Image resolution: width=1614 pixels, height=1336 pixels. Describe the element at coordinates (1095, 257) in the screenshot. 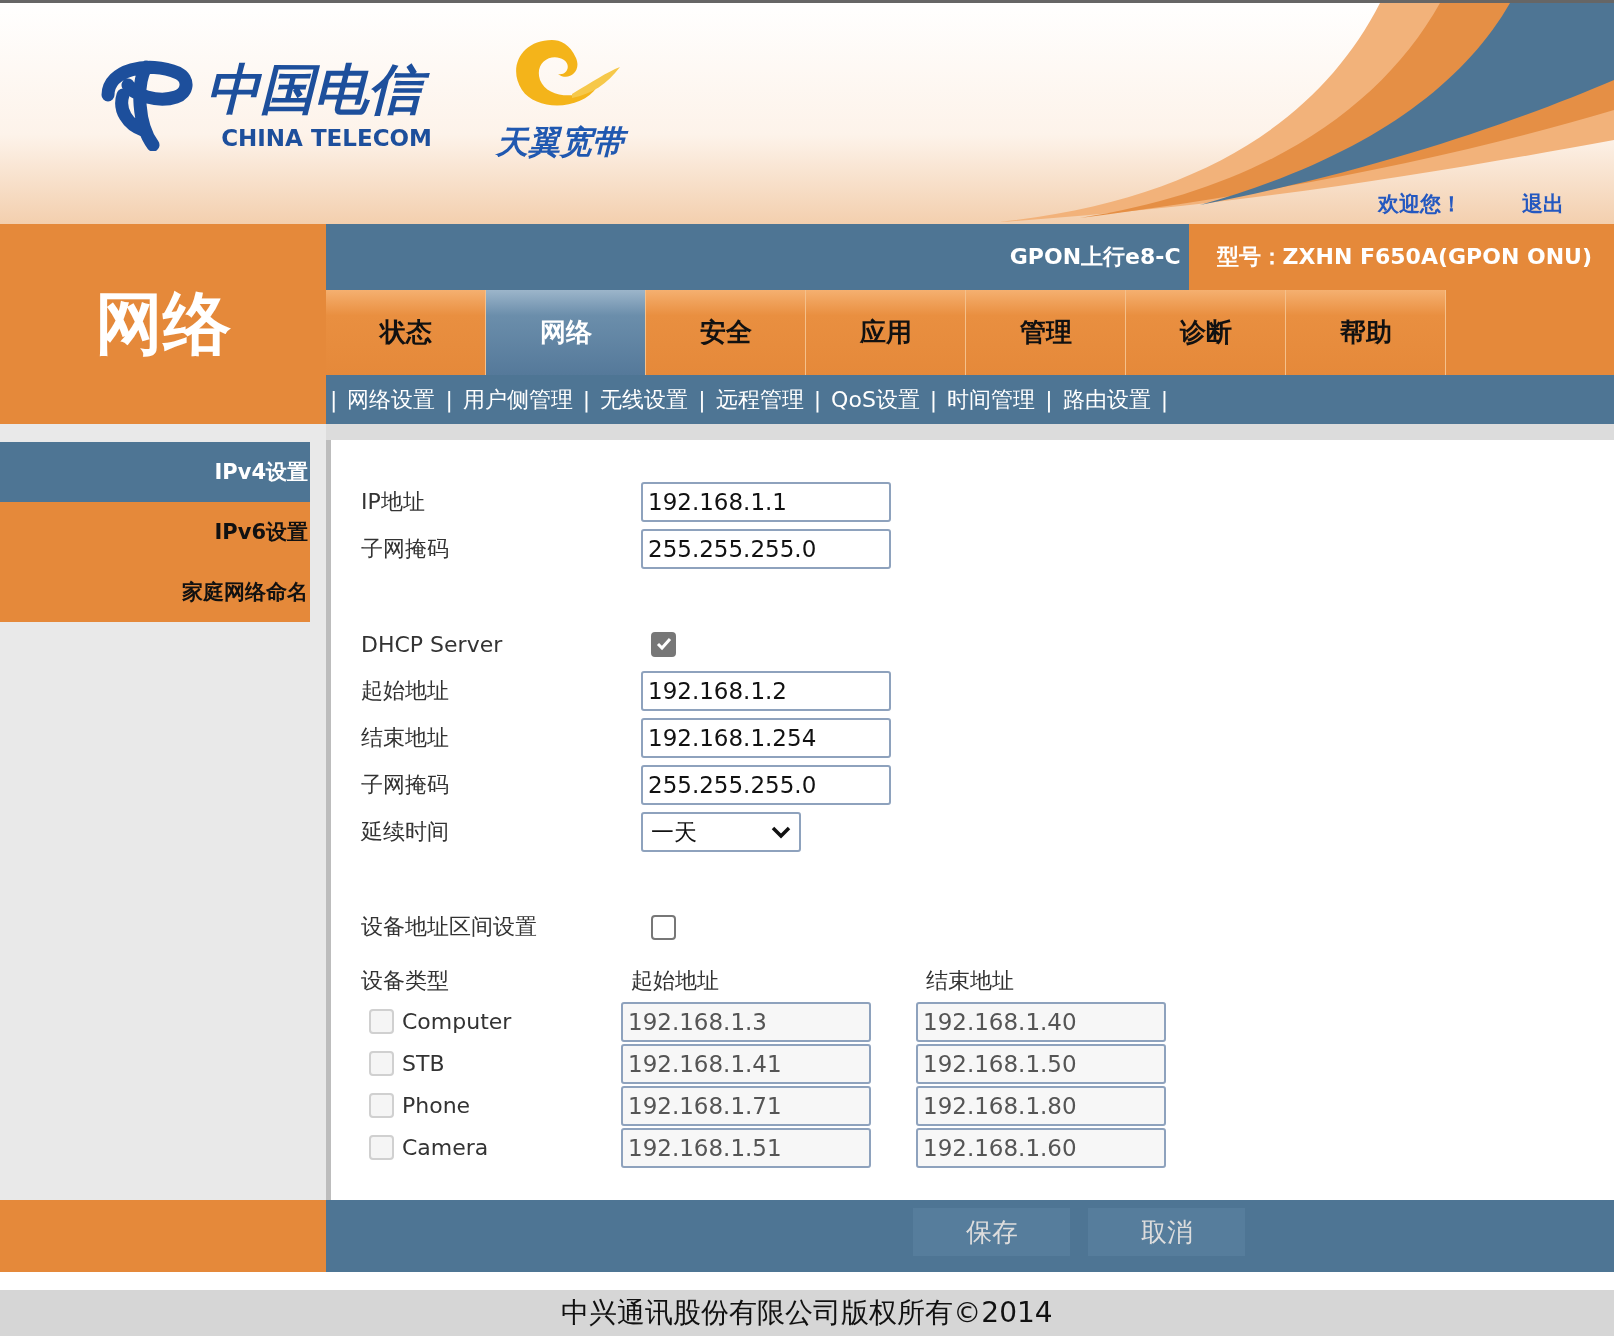

I see `version-text: GPON上行e8-C` at that location.